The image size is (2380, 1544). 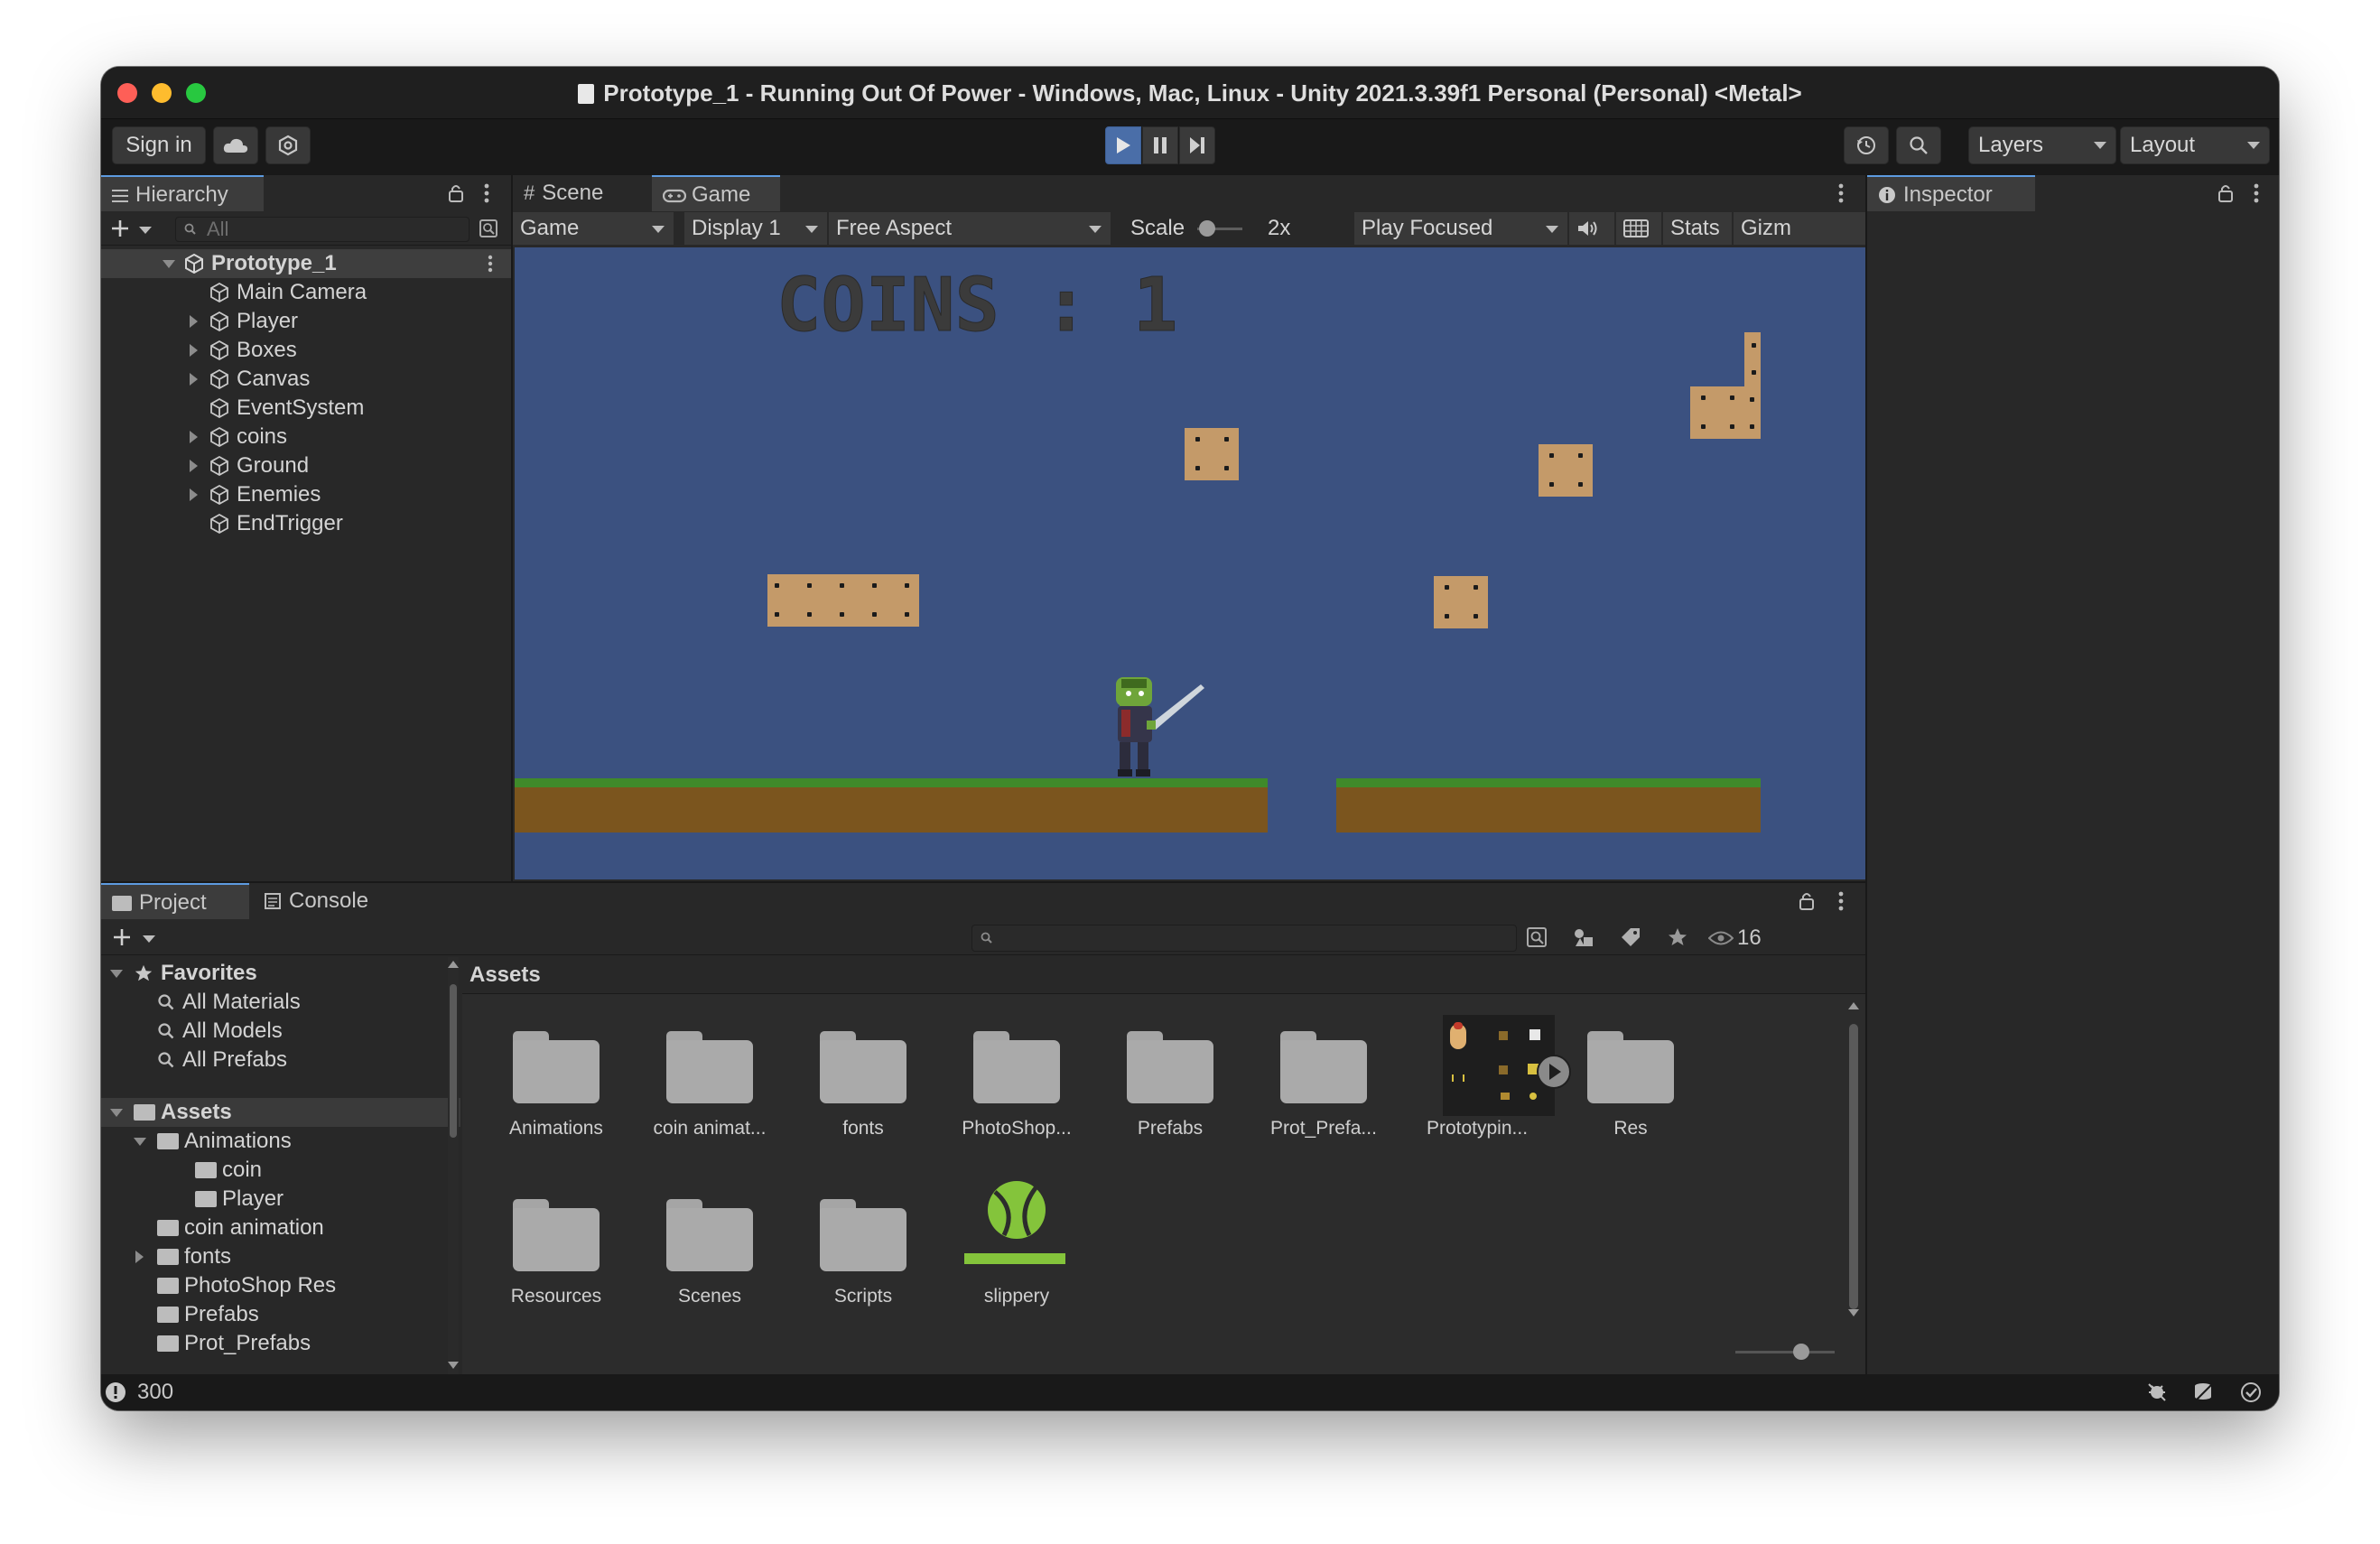 I want to click on breadcrumb: Assets, so click(x=505, y=975).